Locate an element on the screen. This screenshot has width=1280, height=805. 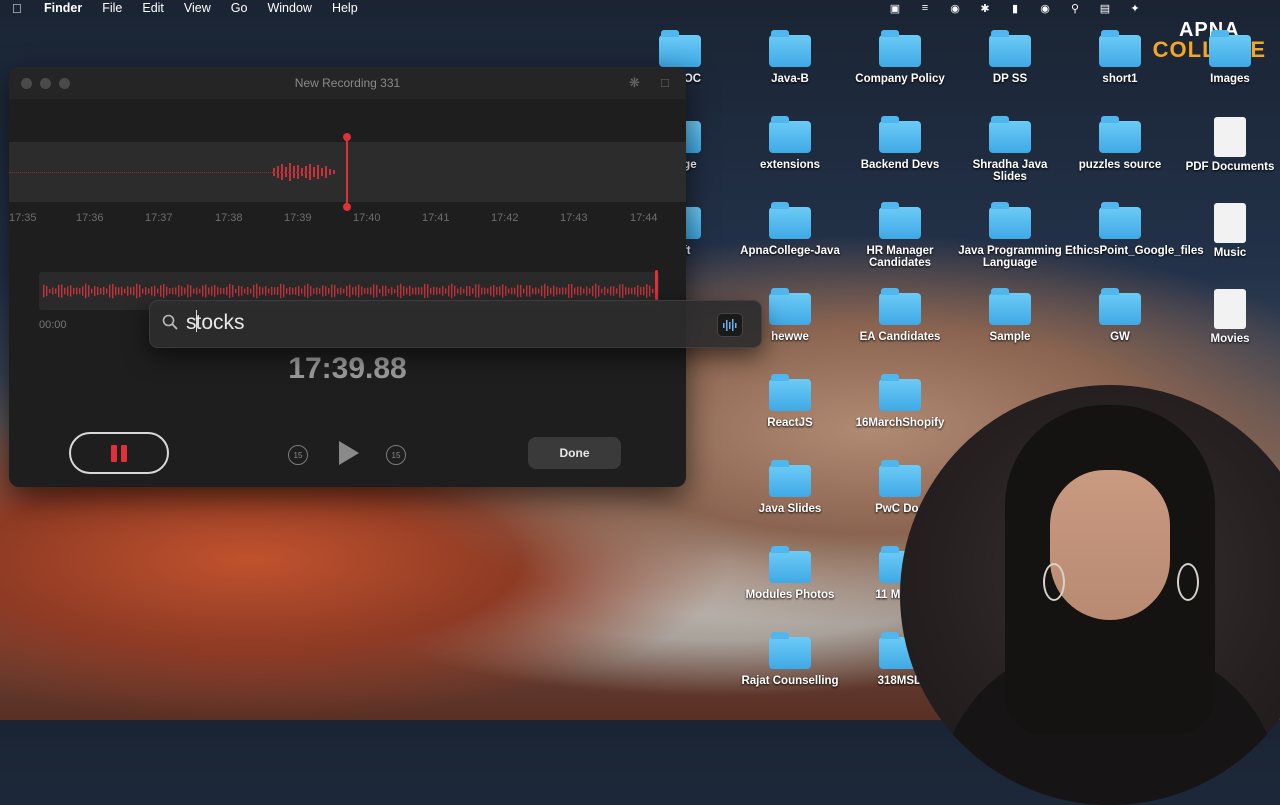
desktop-item-label: PDF Documents is located at coordinates (1230, 167).